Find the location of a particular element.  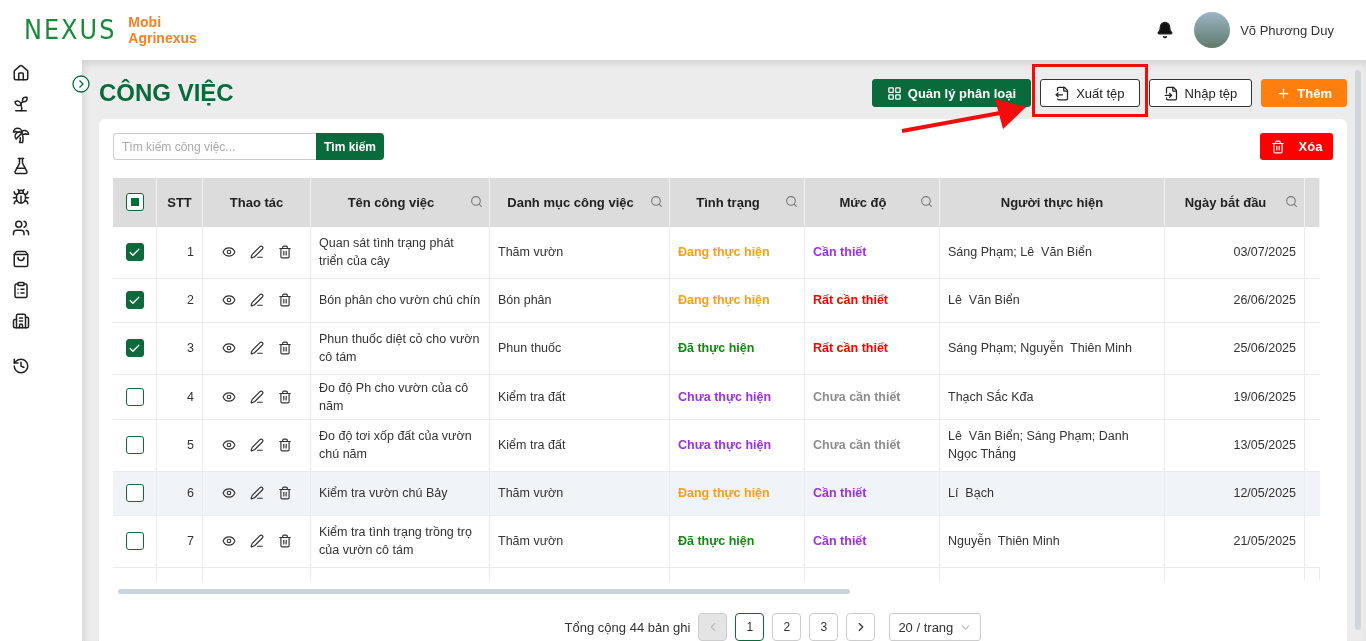

search-button: Tìm kiếm is located at coordinates (350, 147).